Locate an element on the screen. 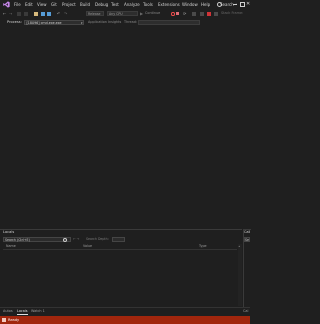 The width and height of the screenshot is (320, 324). stop-icon is located at coordinates (209, 14).